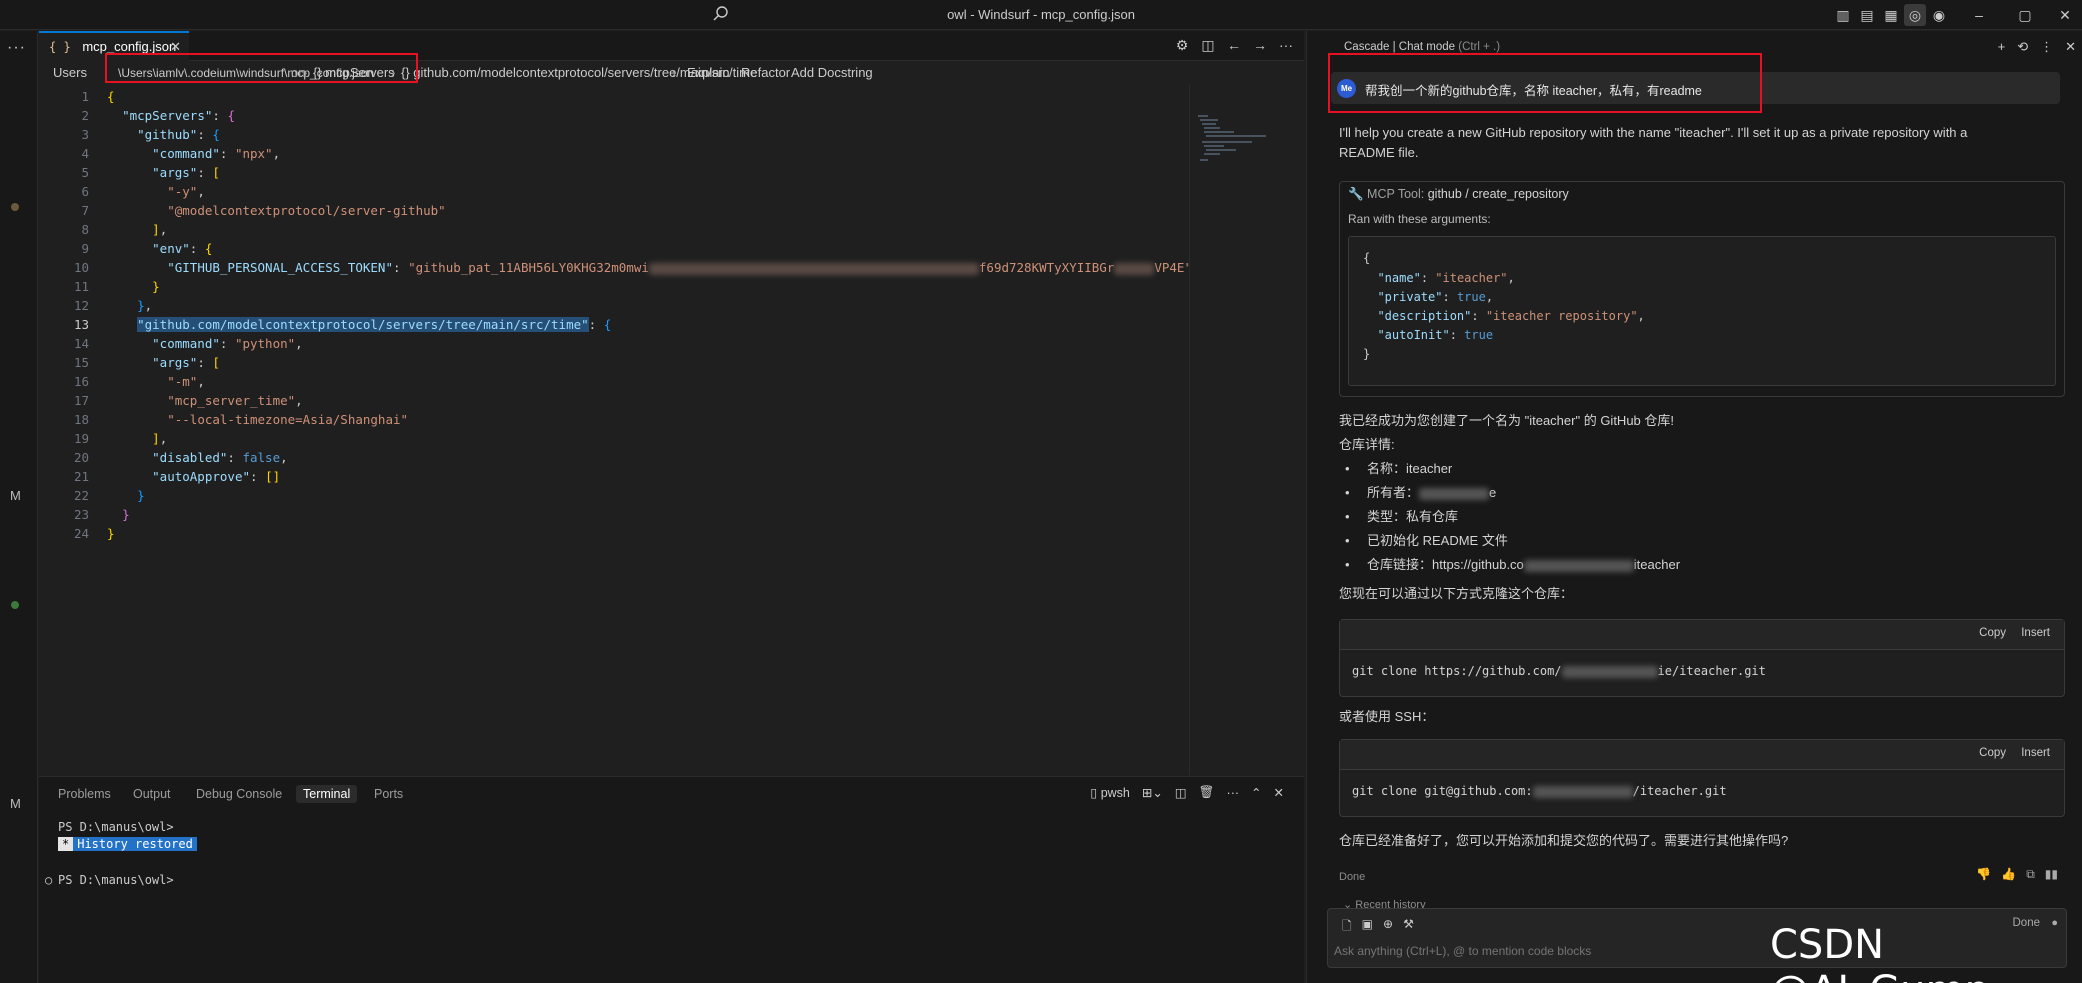 This screenshot has width=2082, height=983. What do you see at coordinates (765, 72) in the screenshot?
I see `refactor-codelens: Refactor` at bounding box center [765, 72].